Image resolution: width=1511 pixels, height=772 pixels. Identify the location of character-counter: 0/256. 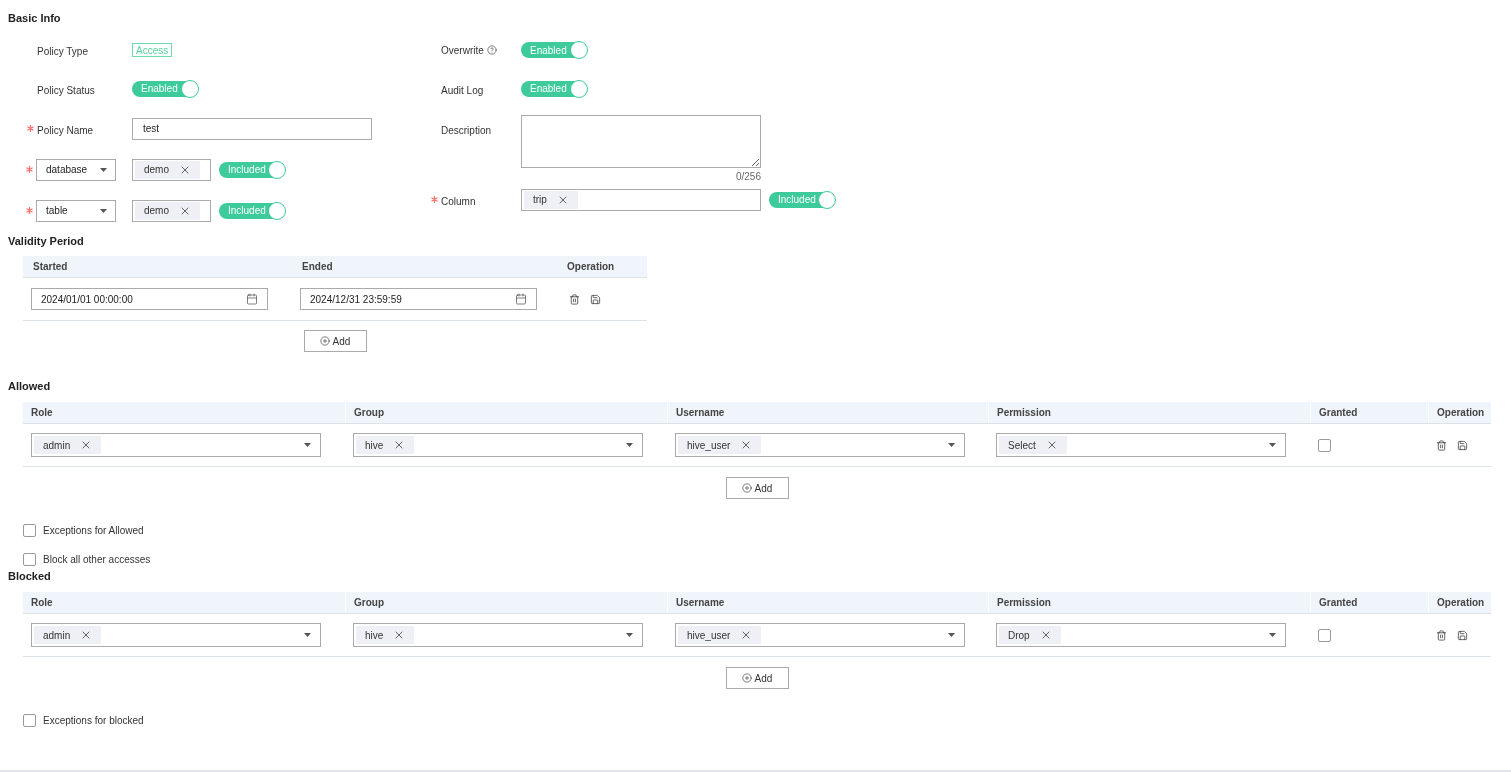
(748, 177).